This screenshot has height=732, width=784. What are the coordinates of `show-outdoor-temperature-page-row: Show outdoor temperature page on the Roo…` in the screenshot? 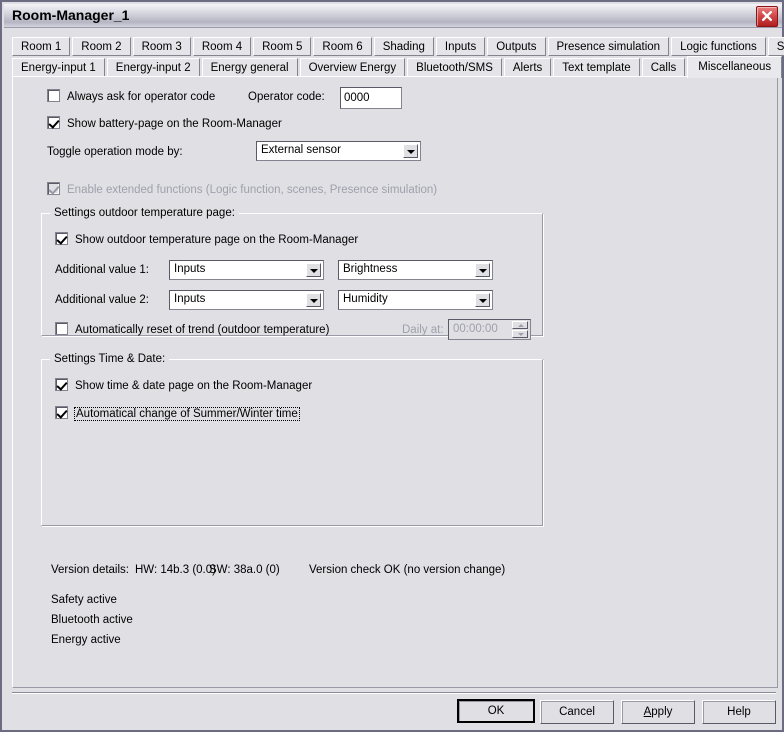 It's located at (206, 239).